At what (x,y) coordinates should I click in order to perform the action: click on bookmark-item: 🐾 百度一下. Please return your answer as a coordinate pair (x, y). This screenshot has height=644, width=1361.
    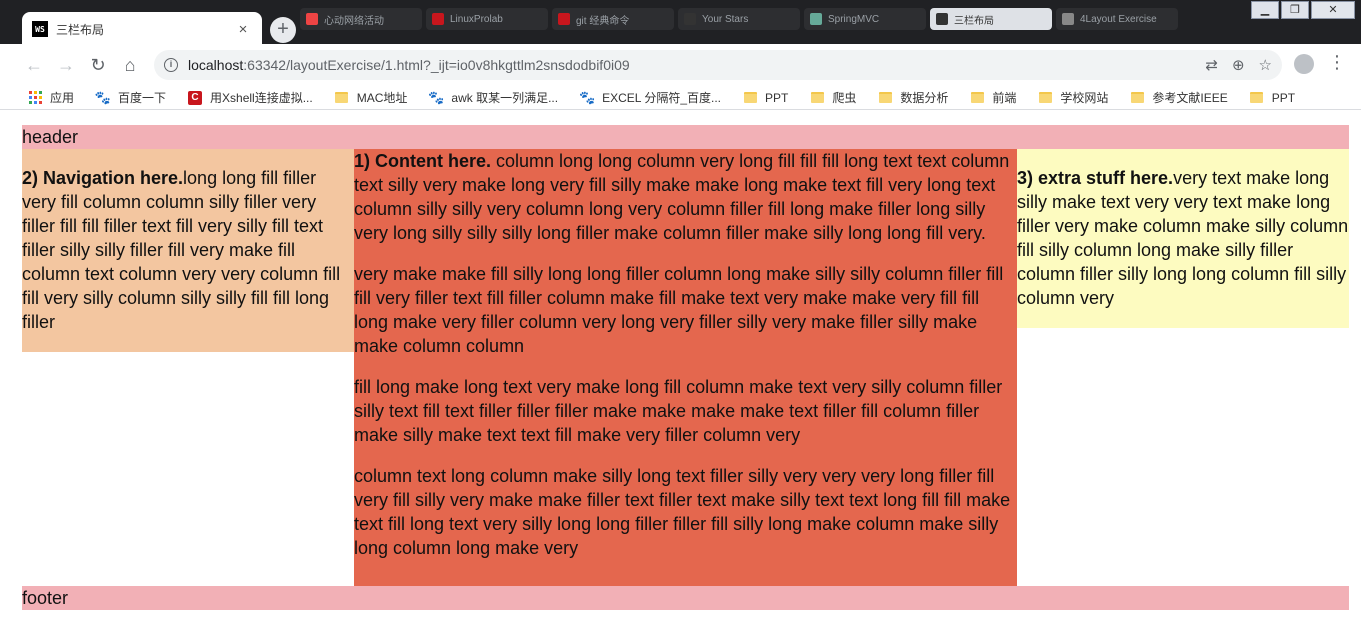
    Looking at the image, I should click on (130, 97).